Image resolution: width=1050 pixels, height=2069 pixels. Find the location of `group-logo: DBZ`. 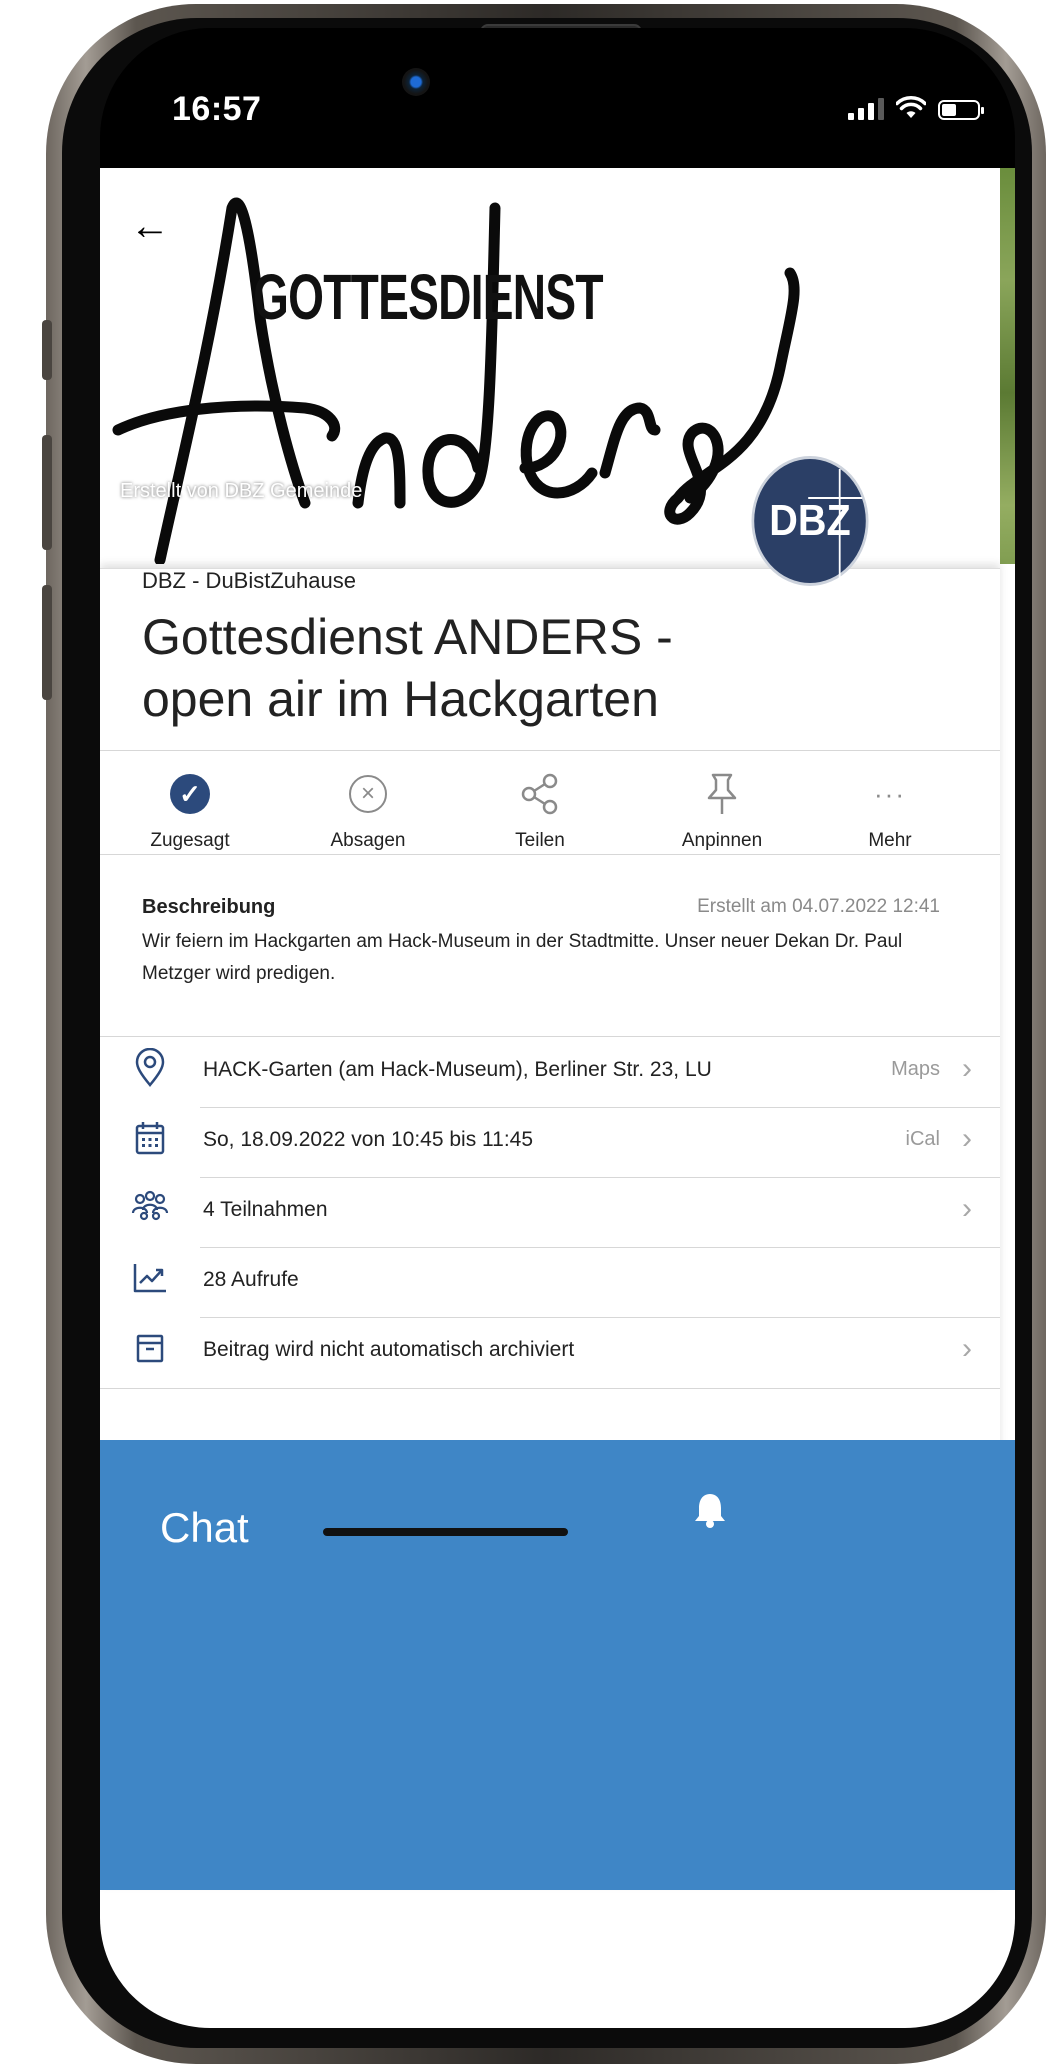

group-logo: DBZ is located at coordinates (810, 521).